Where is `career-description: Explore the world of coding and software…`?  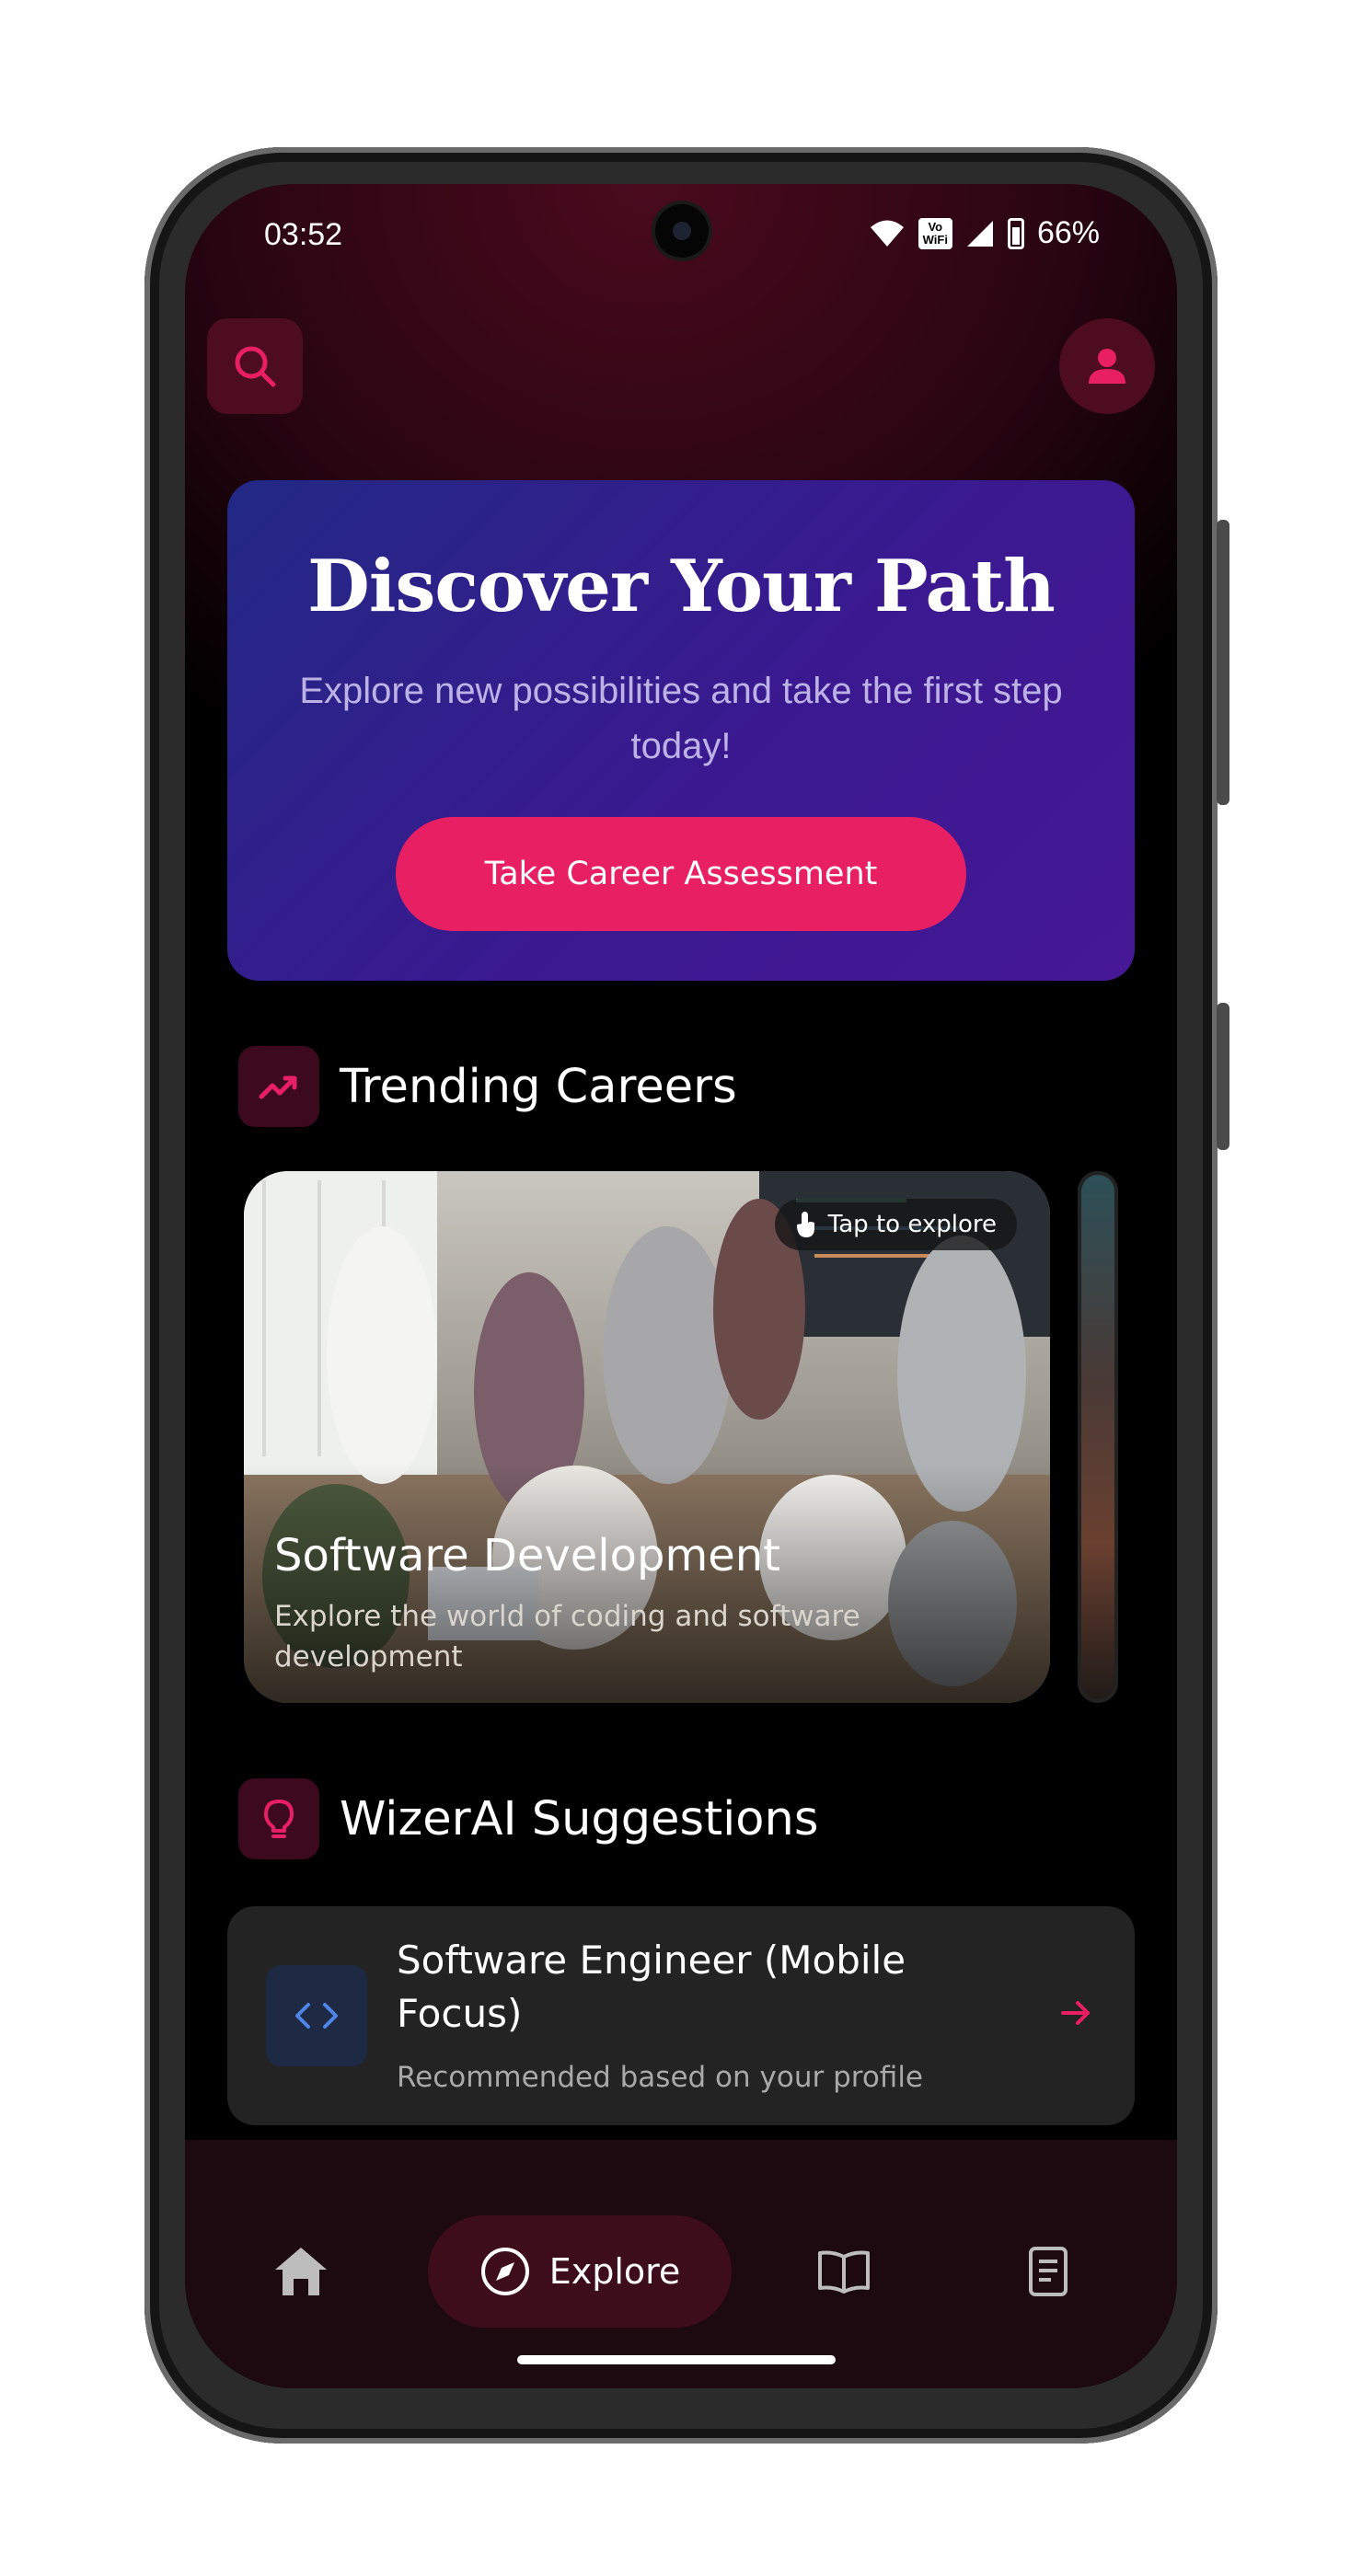
career-description: Explore the world of coding and software… is located at coordinates (567, 1636).